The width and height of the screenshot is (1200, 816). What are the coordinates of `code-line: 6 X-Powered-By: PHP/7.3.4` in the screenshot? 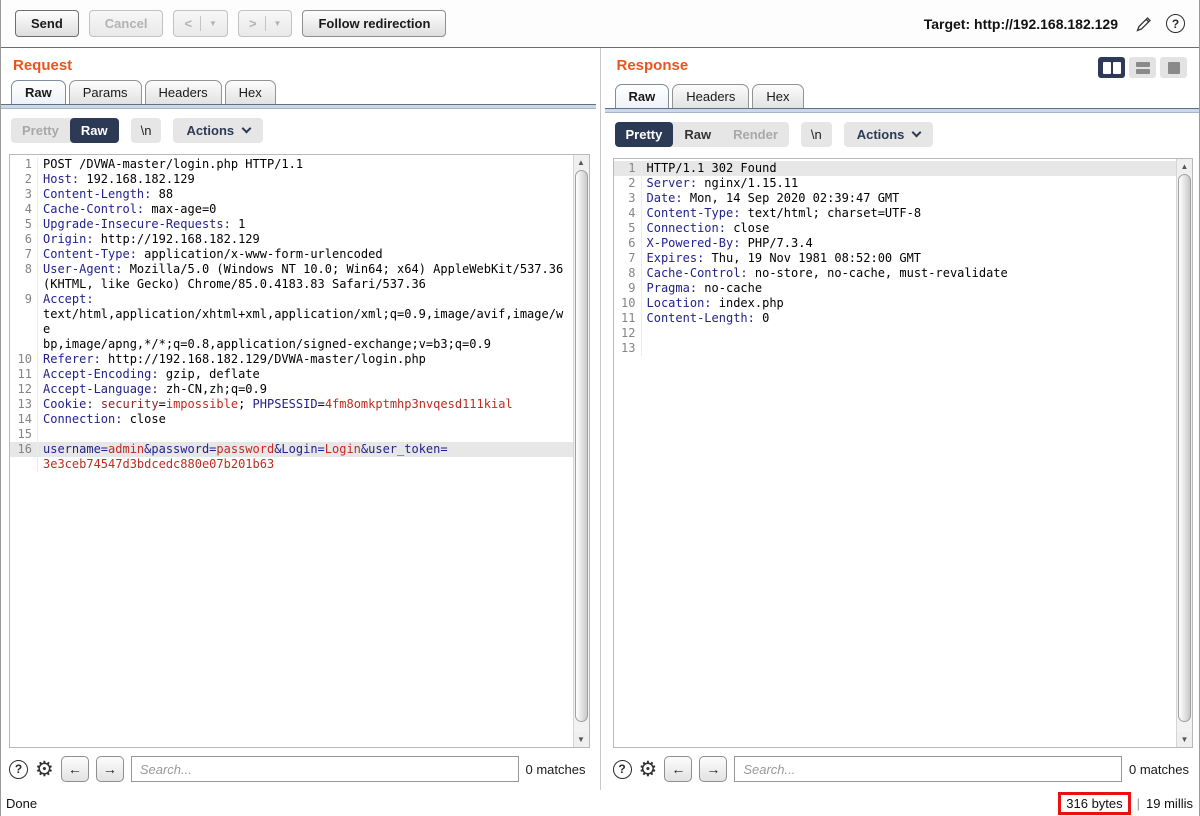 It's located at (895, 243).